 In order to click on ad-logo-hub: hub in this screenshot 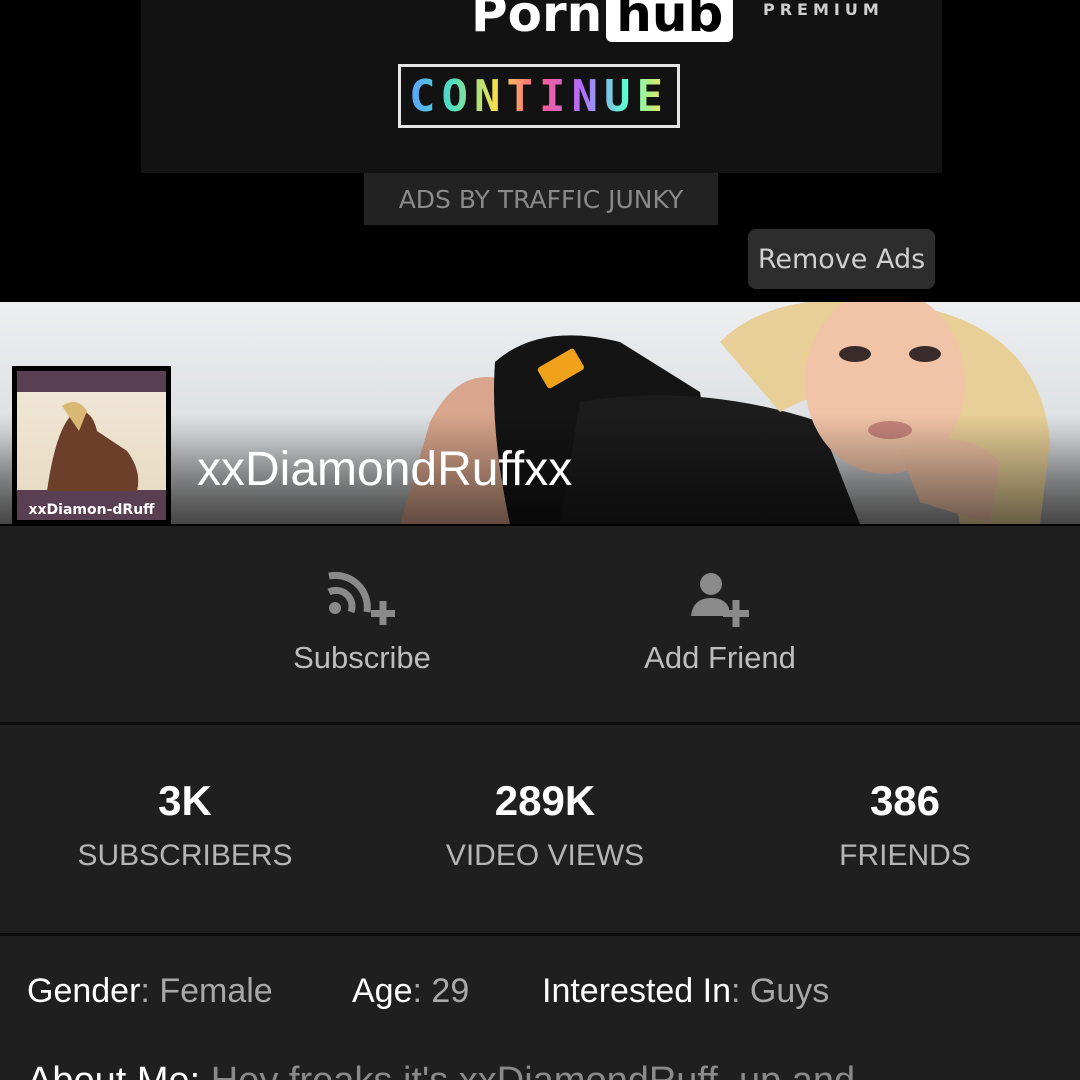, I will do `click(670, 21)`.